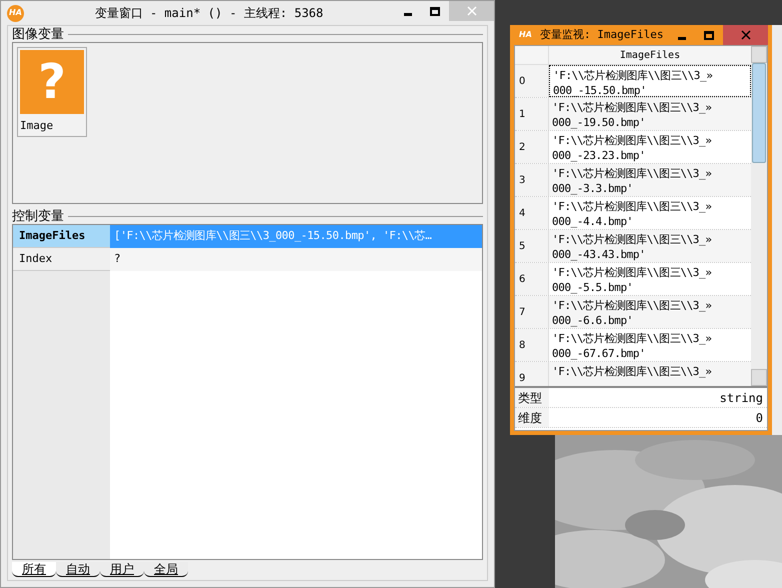 This screenshot has width=782, height=588. I want to click on item-text: 000_-67.67.bmp', so click(599, 353).